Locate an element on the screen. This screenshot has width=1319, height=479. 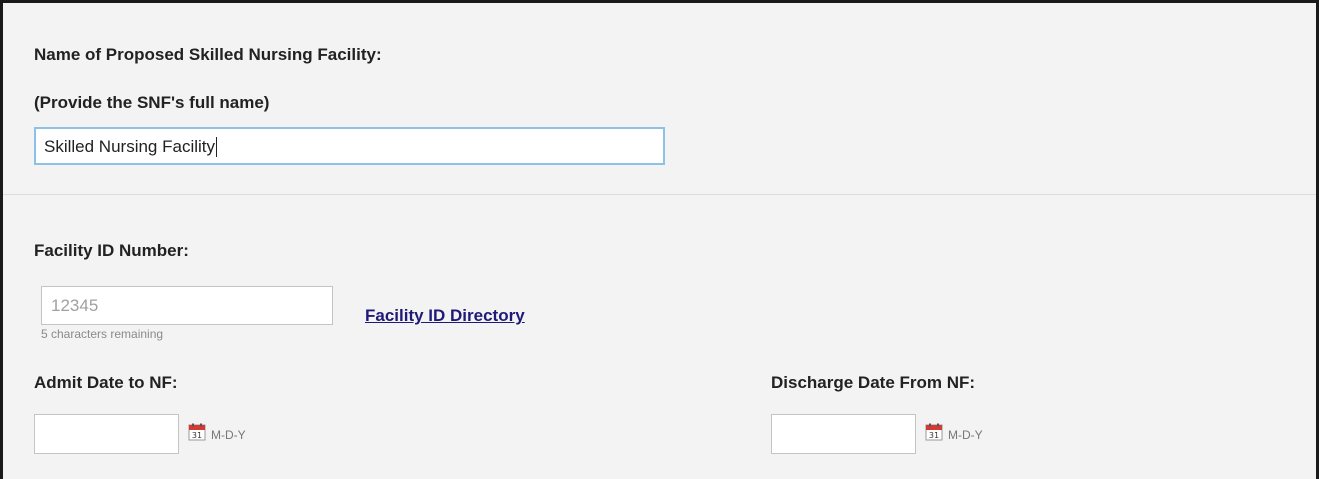
admit-date-input is located at coordinates (106, 434).